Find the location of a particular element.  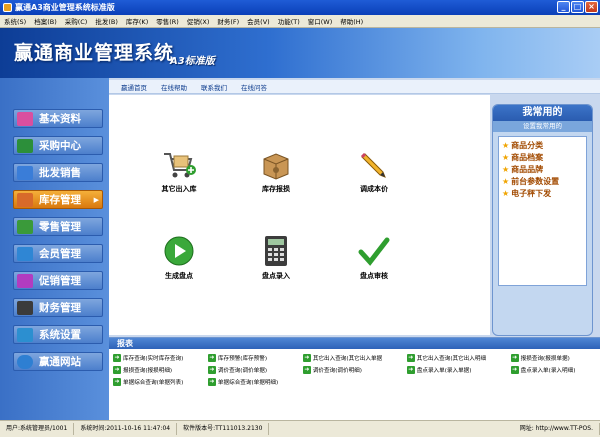

function-label: 其它出入库 is located at coordinates (179, 189).